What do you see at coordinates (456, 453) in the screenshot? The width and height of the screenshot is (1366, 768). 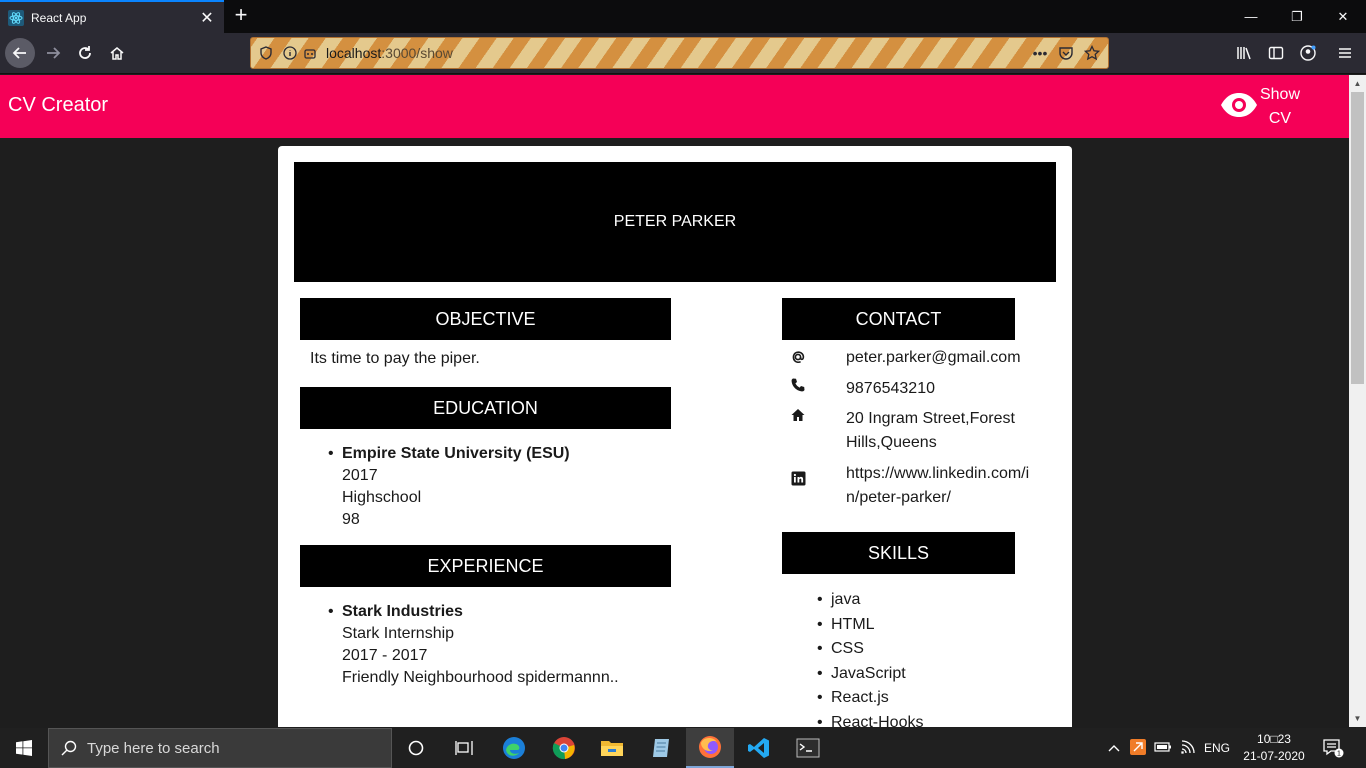 I see `education-institution: Empire State University (ESU)` at bounding box center [456, 453].